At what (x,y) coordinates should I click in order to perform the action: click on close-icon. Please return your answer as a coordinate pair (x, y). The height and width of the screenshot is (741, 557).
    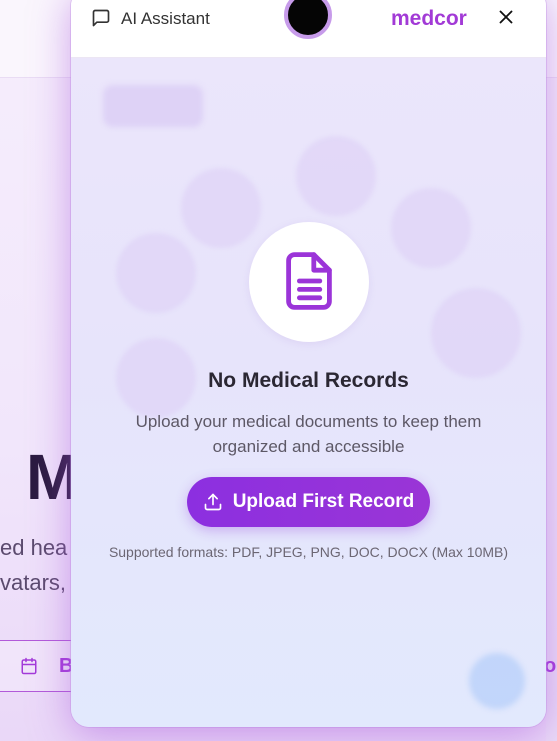
    Looking at the image, I should click on (506, 17).